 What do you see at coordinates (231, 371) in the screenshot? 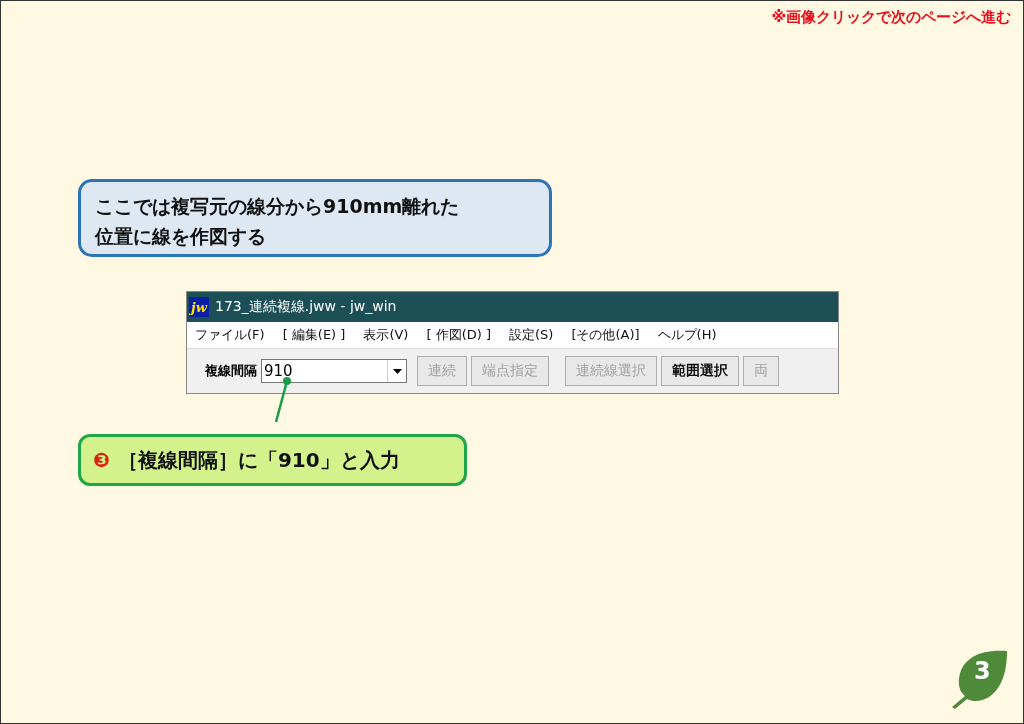
I see `field-label: 複線間隔` at bounding box center [231, 371].